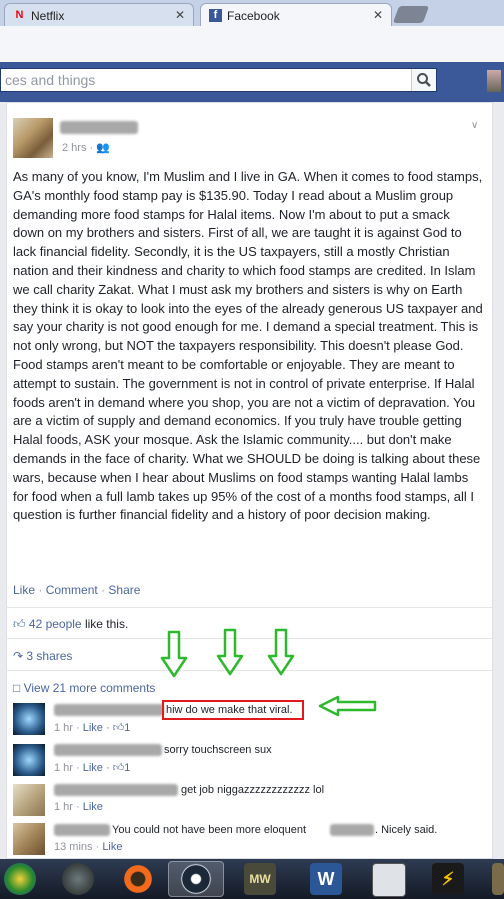  What do you see at coordinates (296, 14) in the screenshot?
I see `tab-facebook: f Facebook ✕` at bounding box center [296, 14].